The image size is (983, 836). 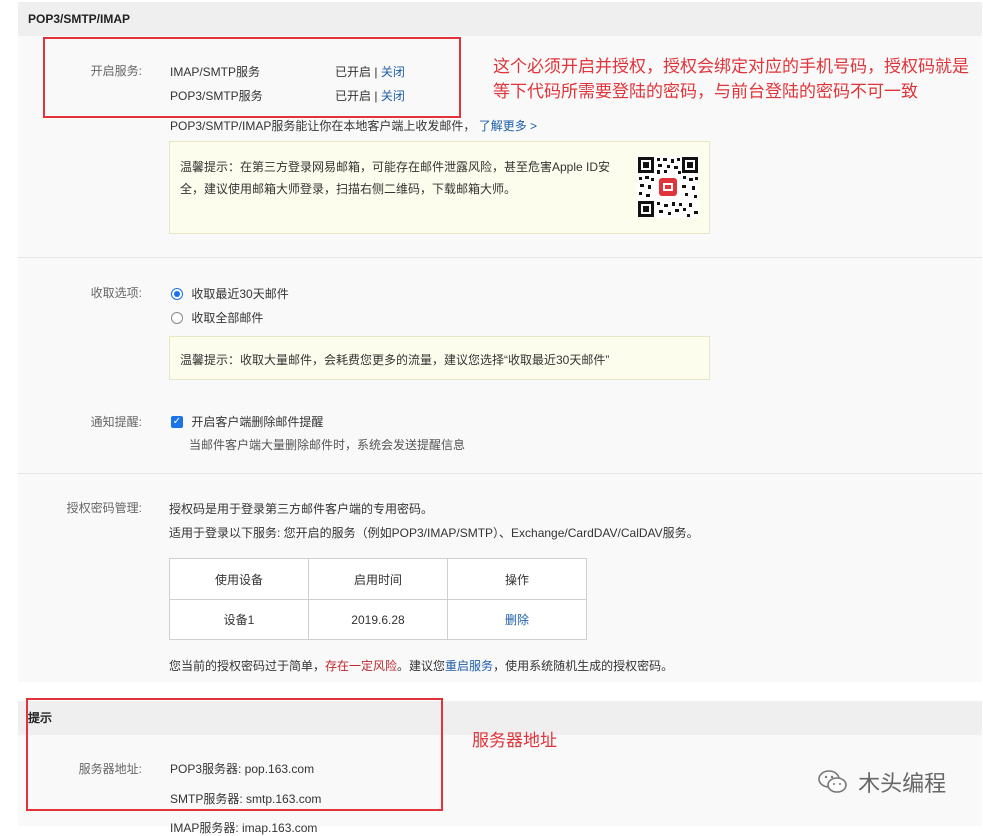 I want to click on annotation-box-servers, so click(x=234, y=754).